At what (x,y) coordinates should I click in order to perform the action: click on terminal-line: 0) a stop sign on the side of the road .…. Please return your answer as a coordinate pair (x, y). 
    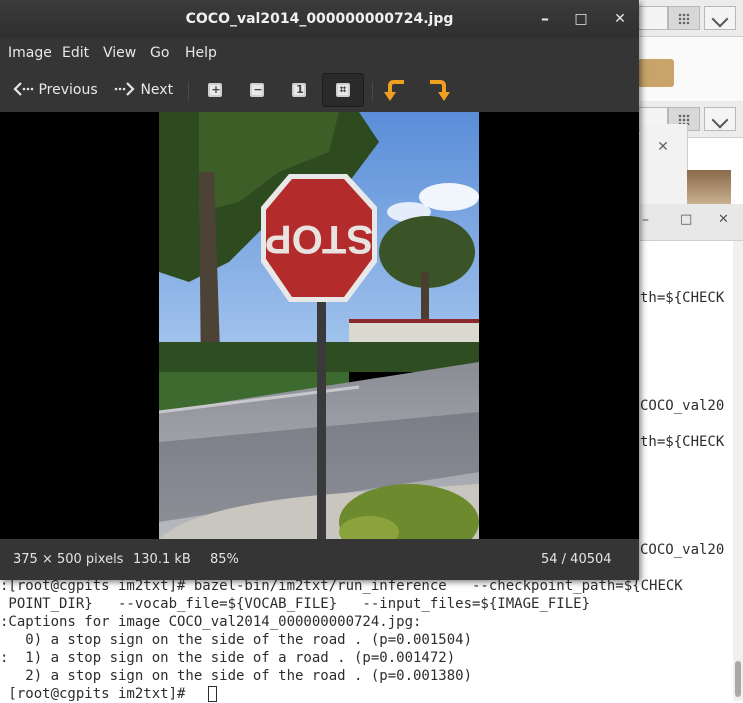
    Looking at the image, I should click on (236, 640).